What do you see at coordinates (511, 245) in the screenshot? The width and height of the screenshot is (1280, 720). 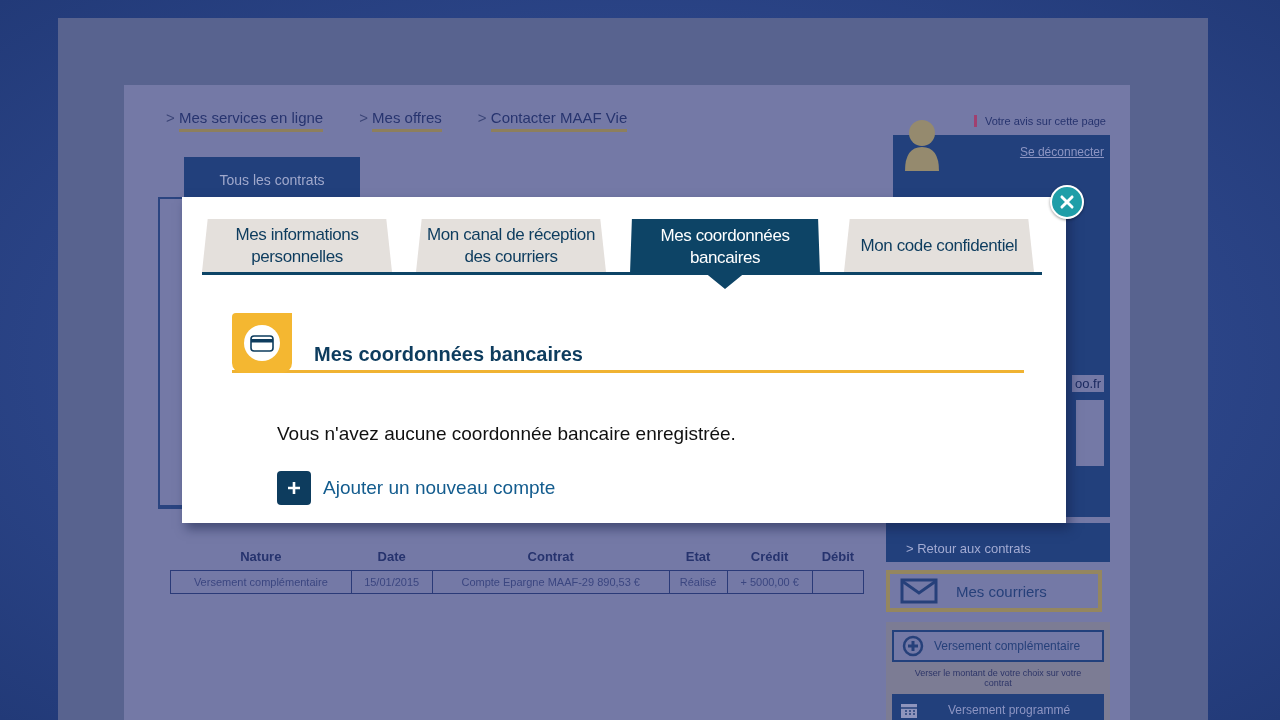 I see `dialog-tab: Mon canal de réception des courriers` at bounding box center [511, 245].